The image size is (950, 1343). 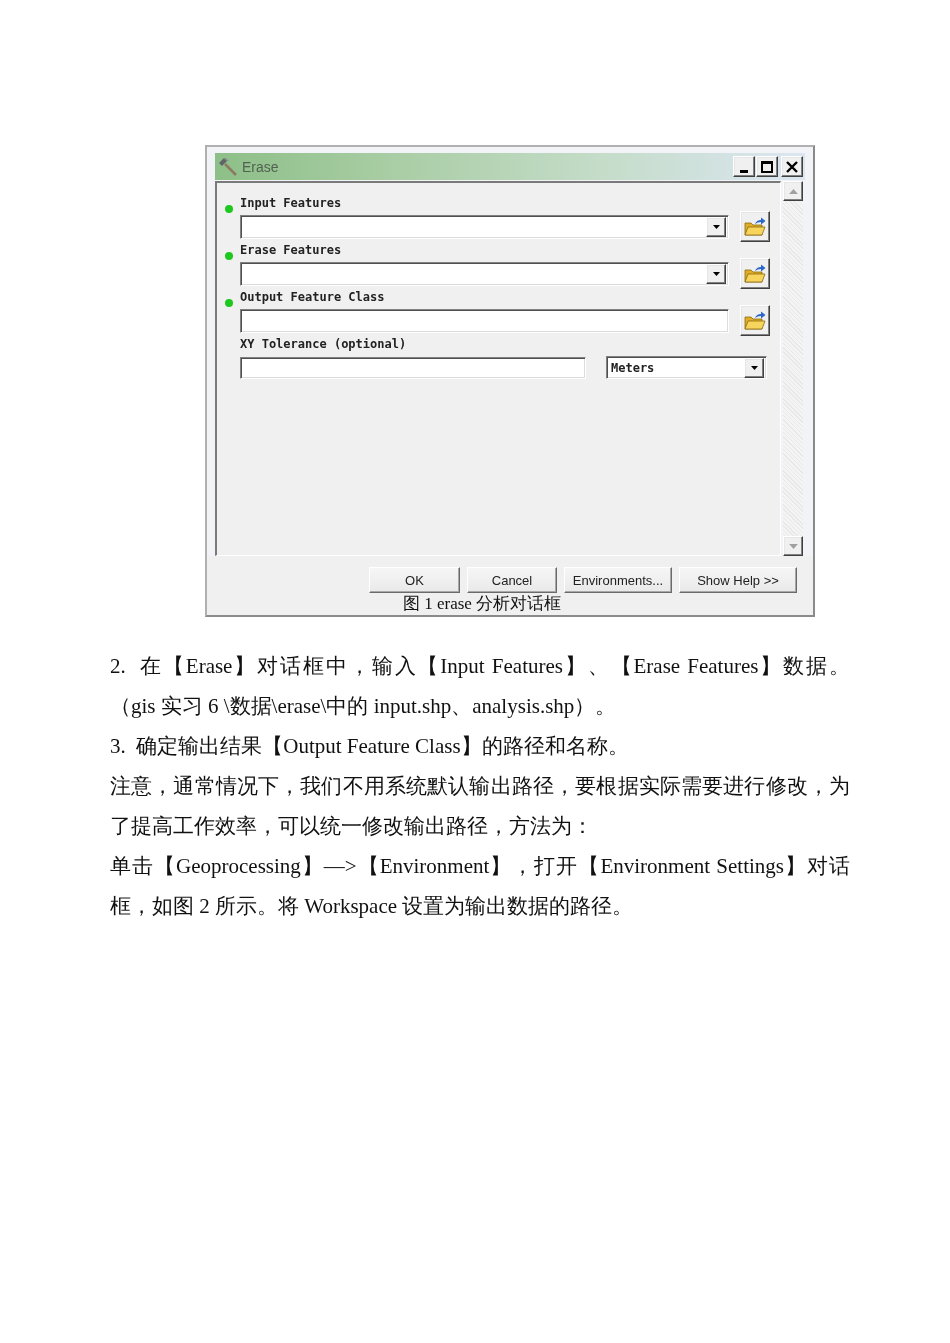 What do you see at coordinates (414, 580) in the screenshot?
I see `dialog-button: OK` at bounding box center [414, 580].